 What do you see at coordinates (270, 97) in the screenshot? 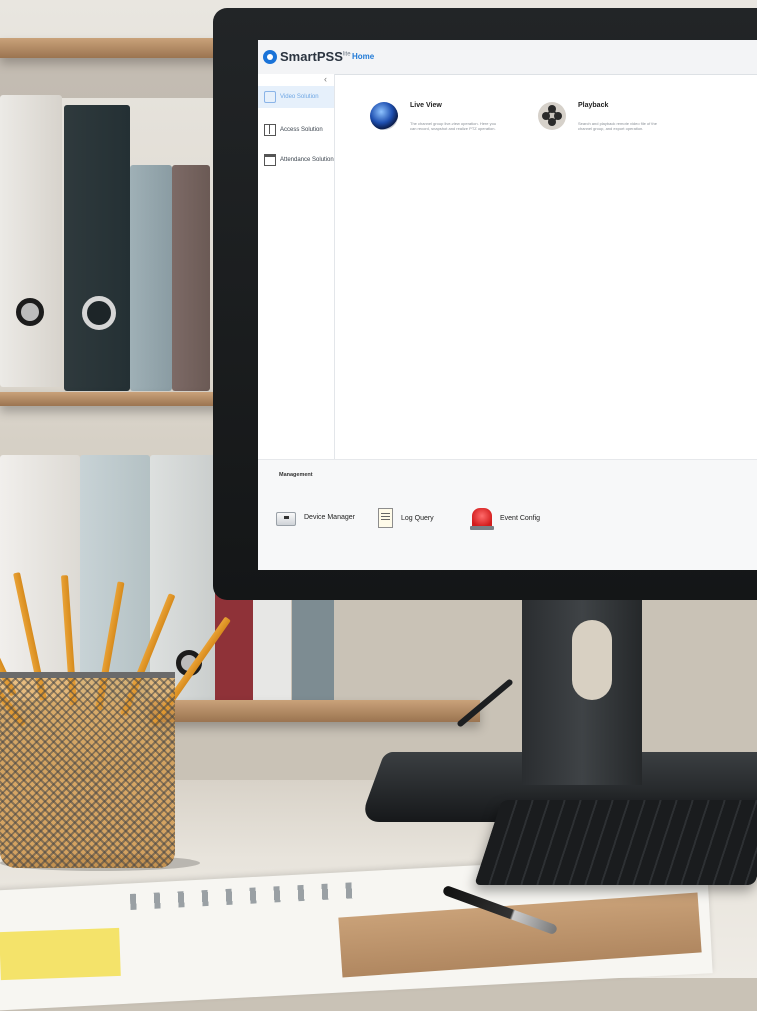
I see `video-solution-icon` at bounding box center [270, 97].